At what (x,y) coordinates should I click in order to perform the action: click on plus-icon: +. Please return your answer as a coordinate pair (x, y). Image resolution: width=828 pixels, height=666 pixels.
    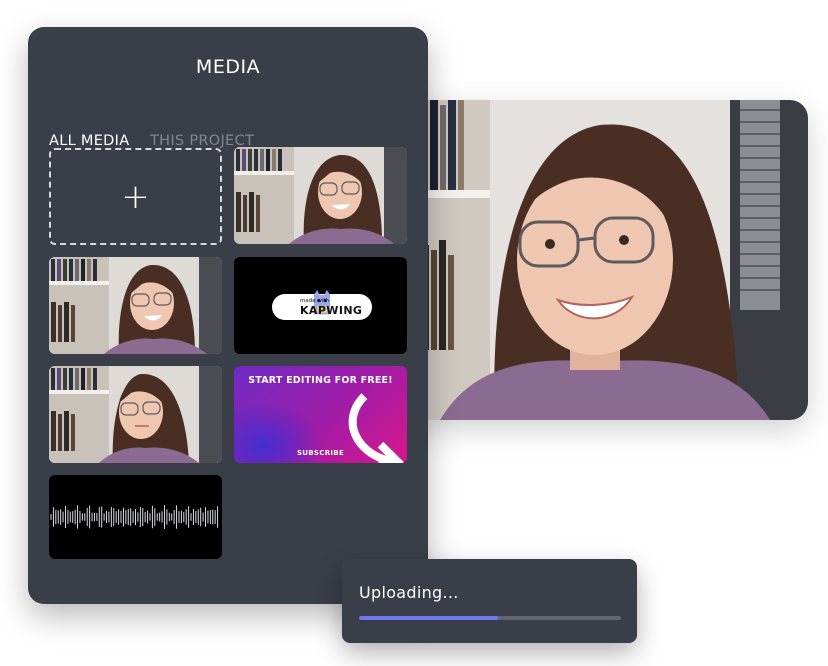
    Looking at the image, I should click on (135, 196).